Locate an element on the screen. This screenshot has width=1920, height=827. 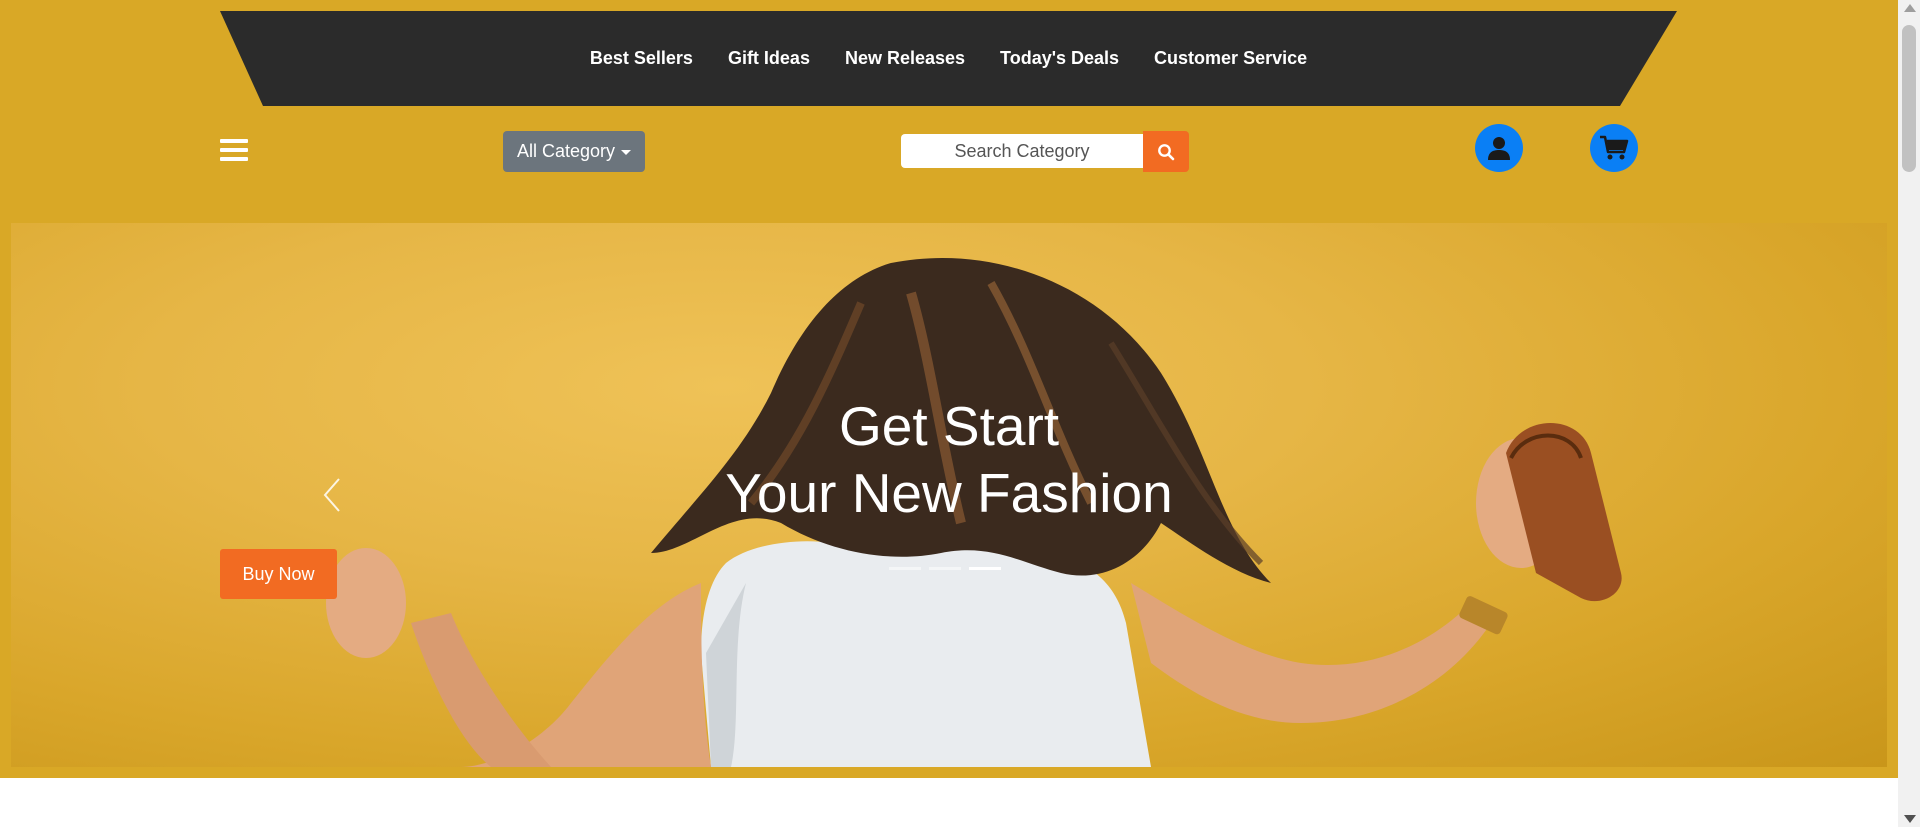
search-bar is located at coordinates (1045, 151).